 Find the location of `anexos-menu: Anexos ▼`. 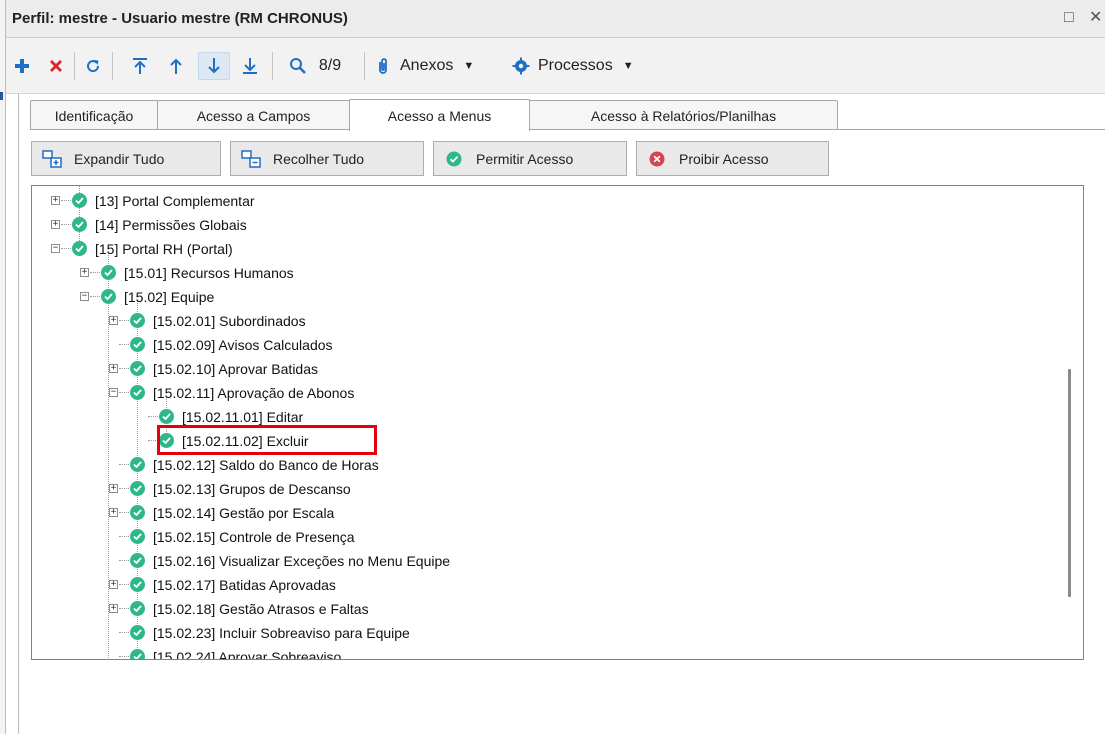

anexos-menu: Anexos ▼ is located at coordinates (438, 66).